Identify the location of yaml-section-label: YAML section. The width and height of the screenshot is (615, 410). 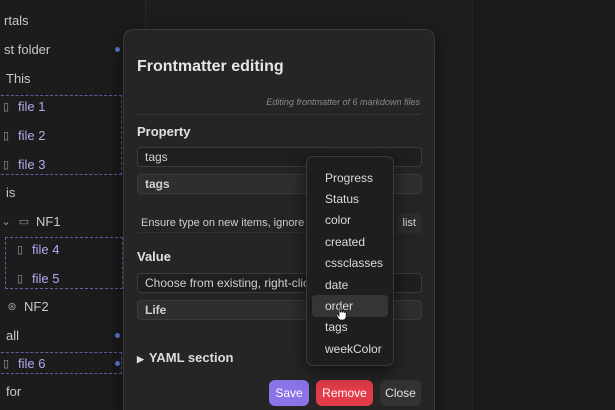
(191, 357).